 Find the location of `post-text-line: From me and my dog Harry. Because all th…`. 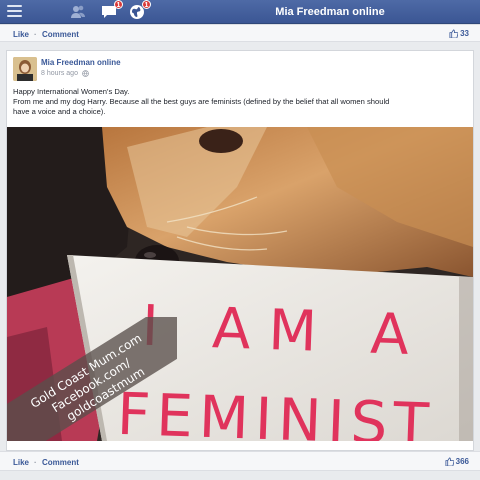

post-text-line: From me and my dog Harry. Because all th… is located at coordinates (201, 101).